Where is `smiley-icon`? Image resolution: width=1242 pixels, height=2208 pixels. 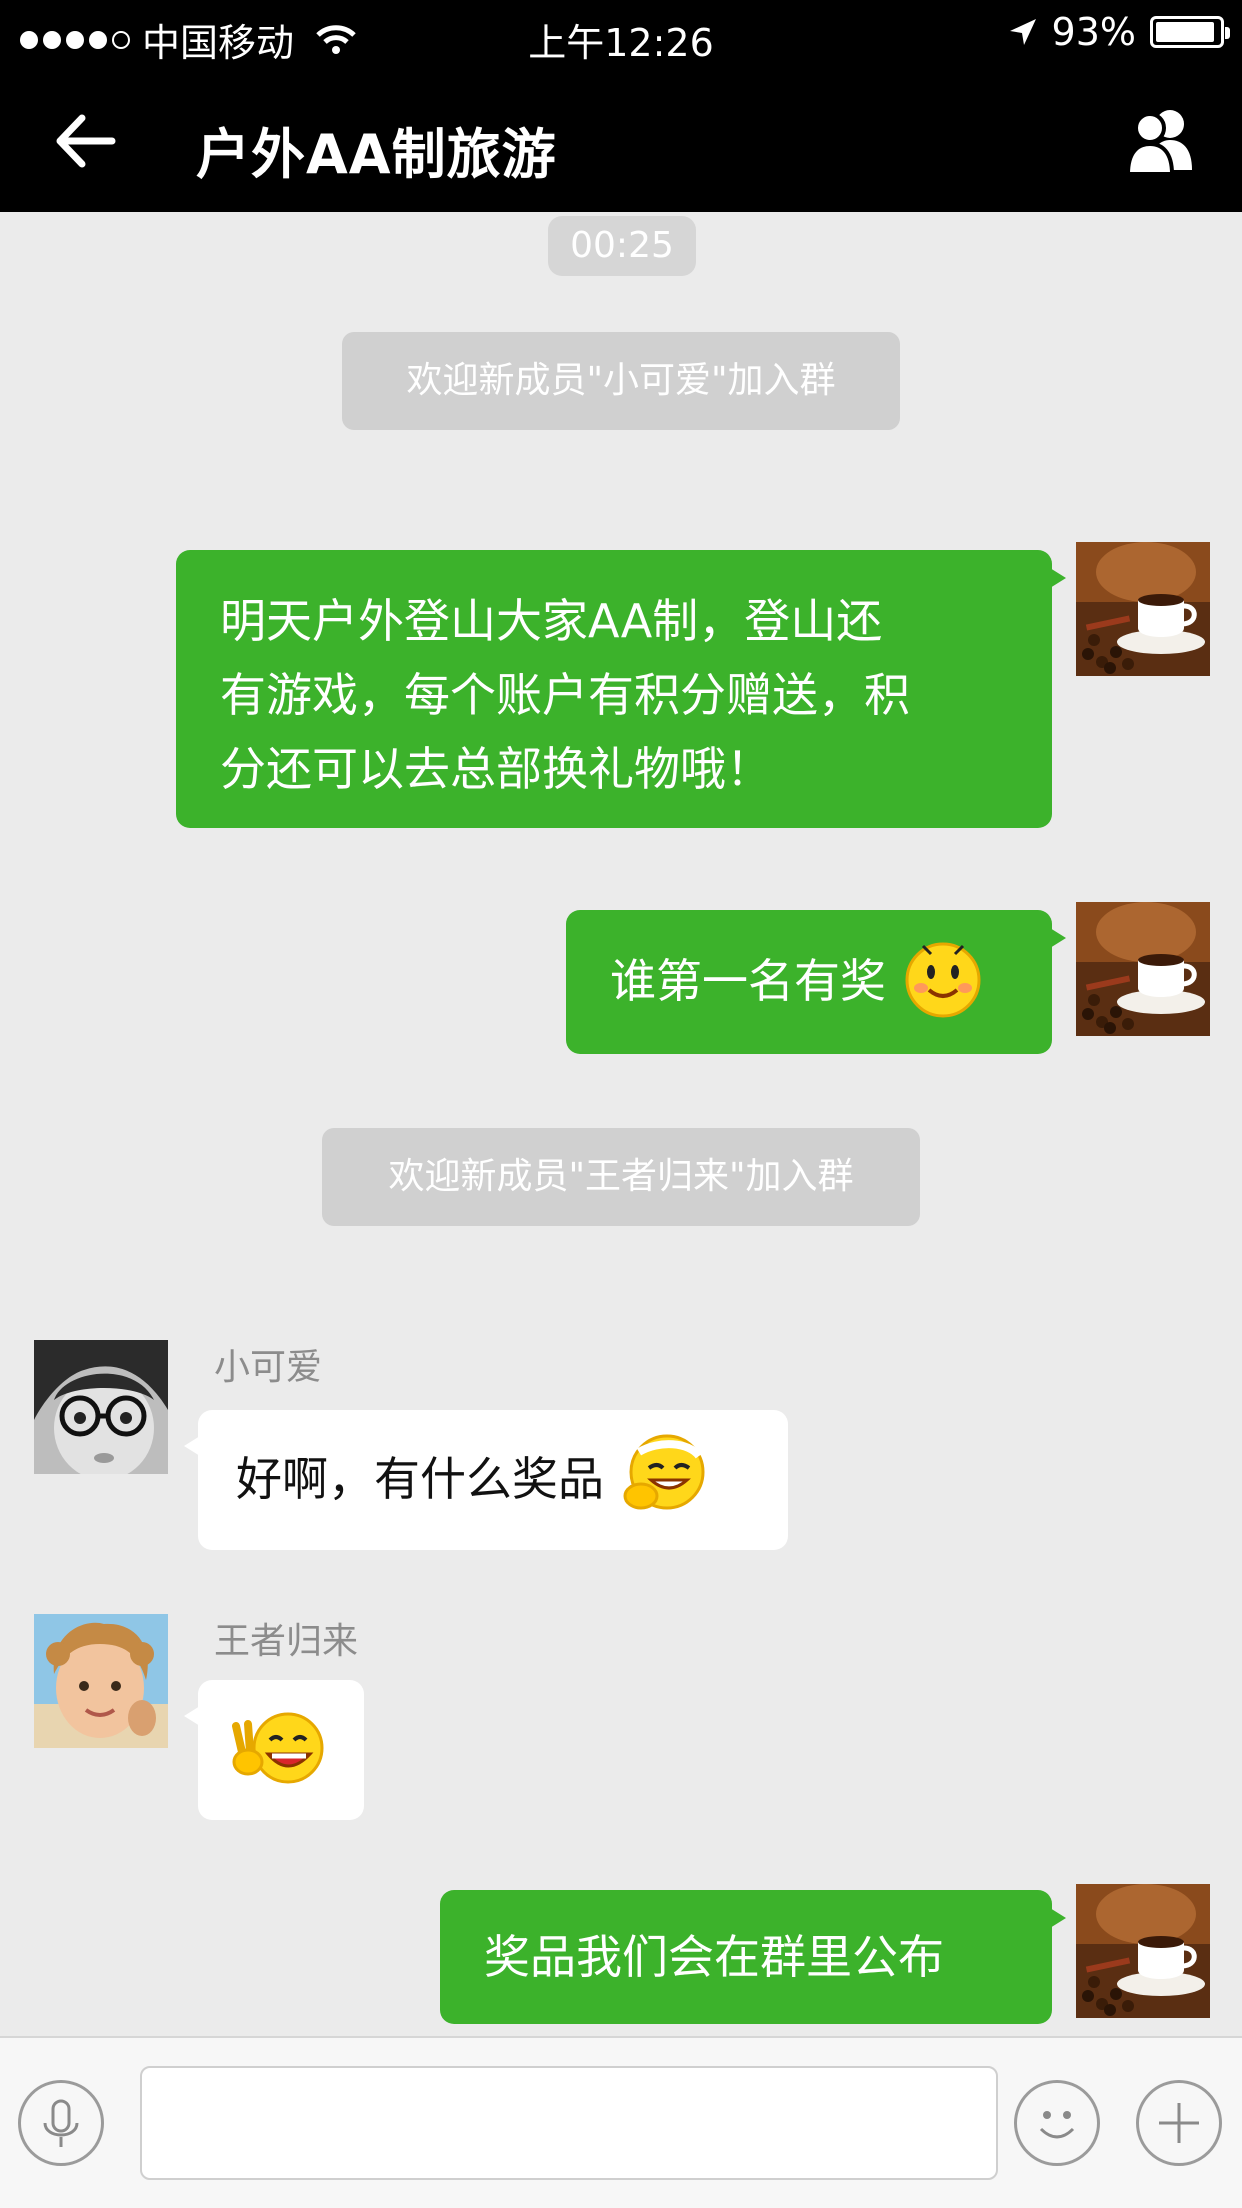 smiley-icon is located at coordinates (1057, 2125).